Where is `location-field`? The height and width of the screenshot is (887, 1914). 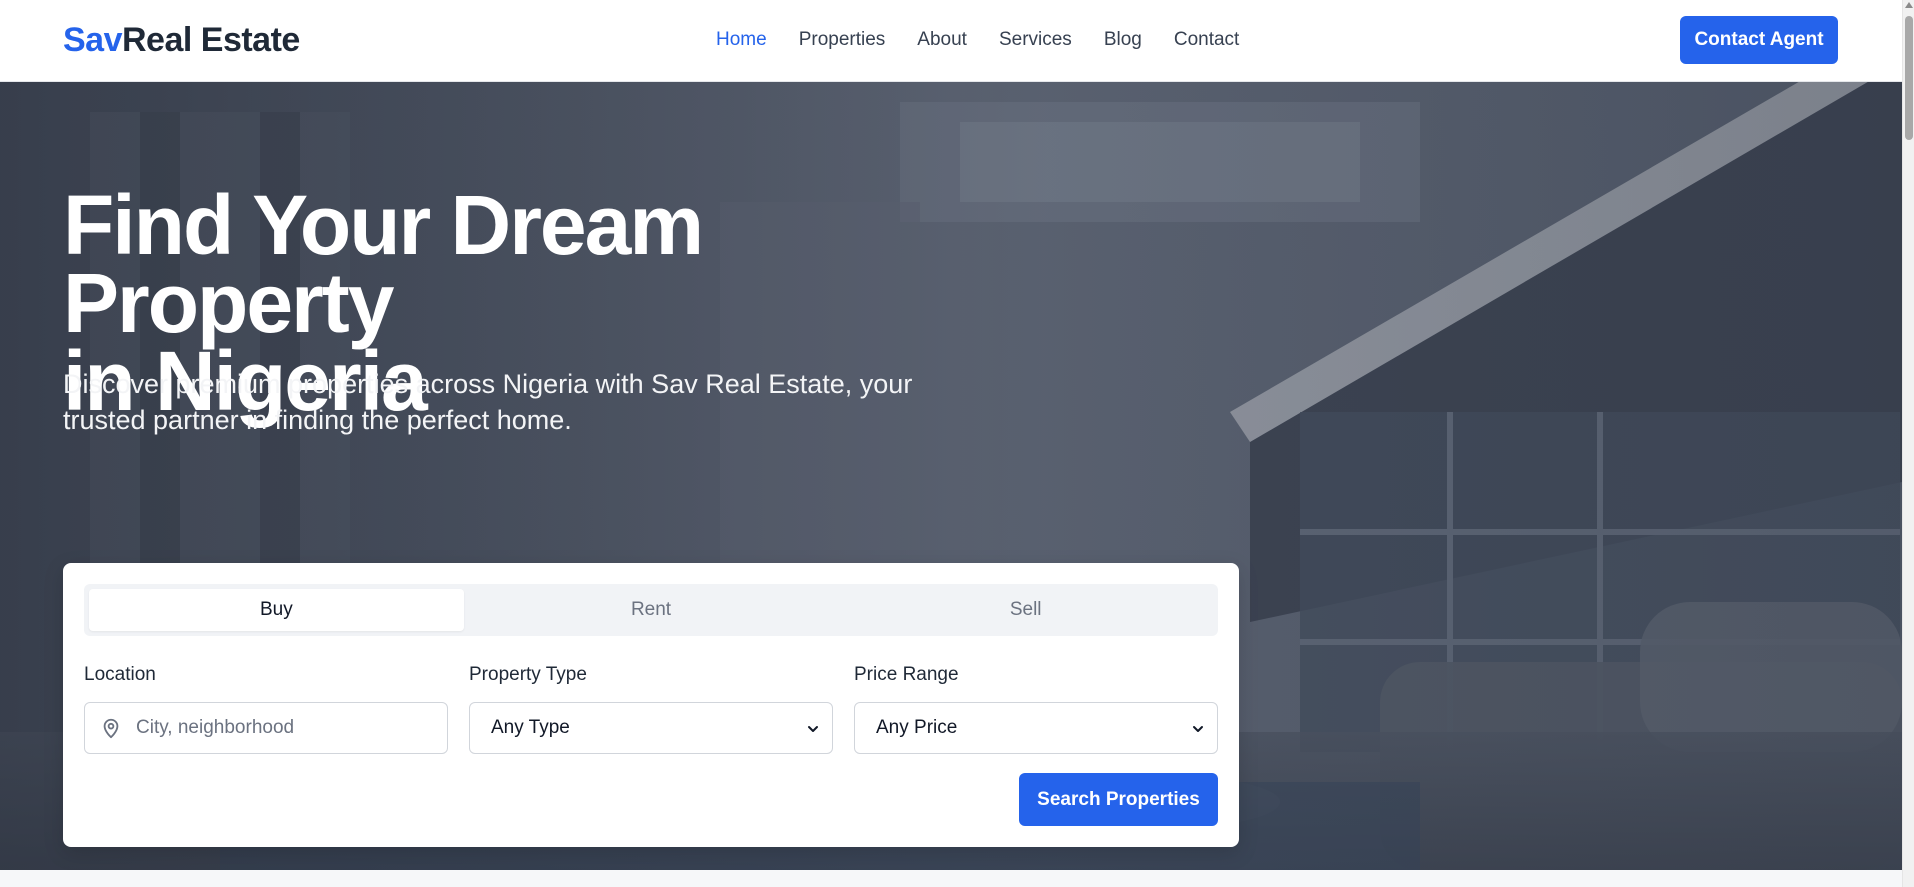 location-field is located at coordinates (266, 728).